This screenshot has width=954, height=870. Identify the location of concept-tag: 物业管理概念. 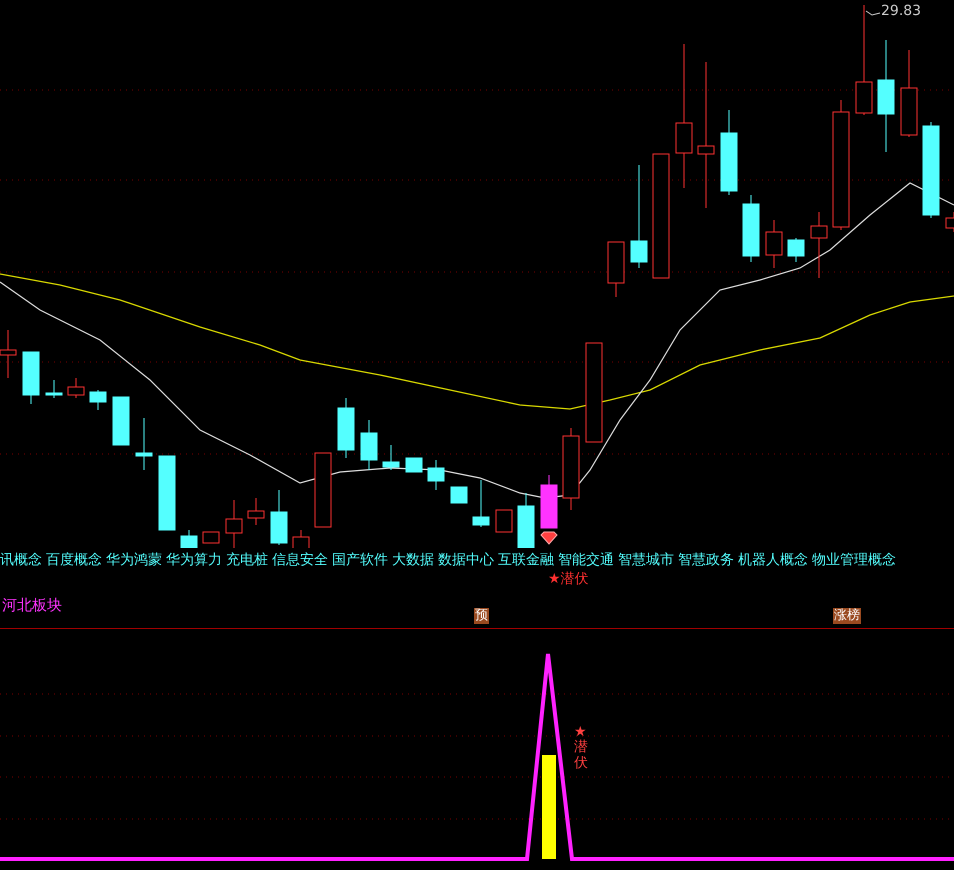
(854, 560).